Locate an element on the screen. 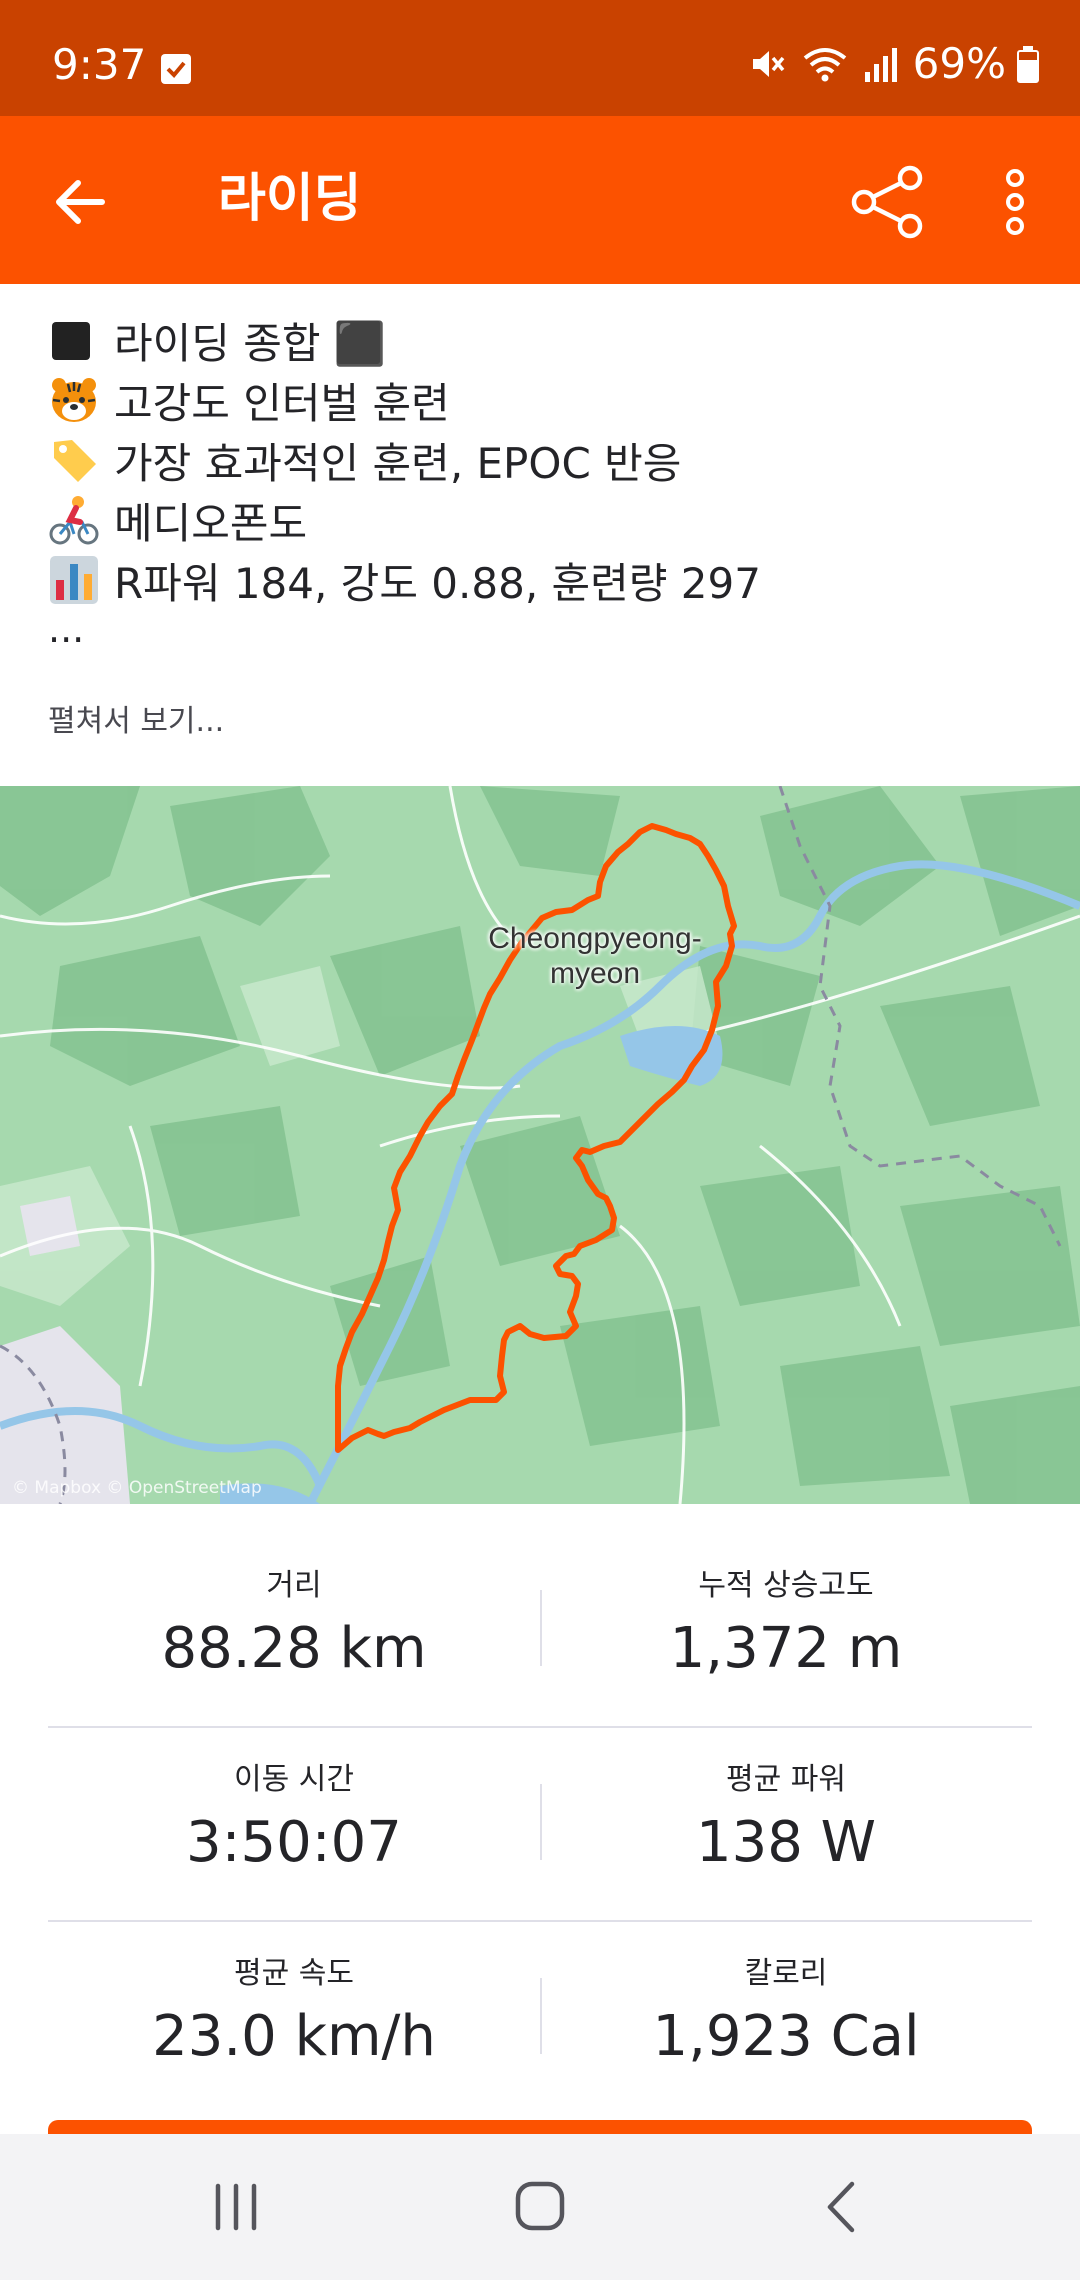  system-back-button is located at coordinates (842, 2207).